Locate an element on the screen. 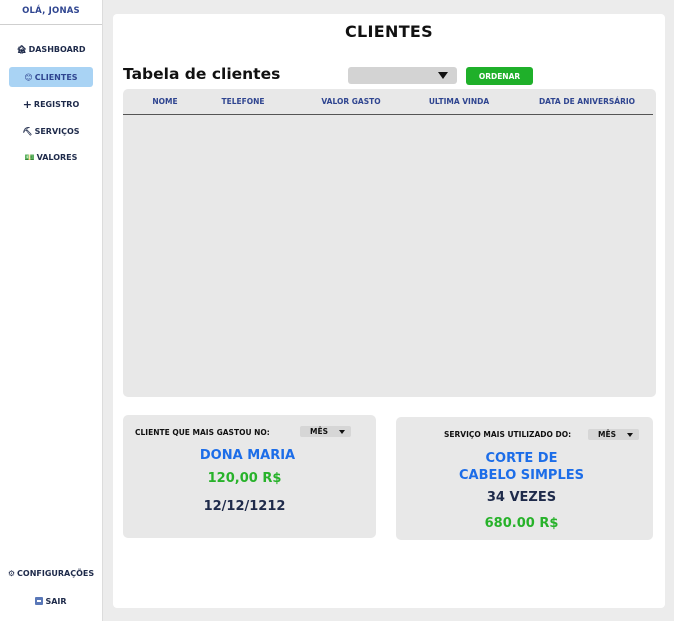 The height and width of the screenshot is (621, 674). sidebar-item-dashboard: 🏚 DASHBOARD is located at coordinates (51, 49).